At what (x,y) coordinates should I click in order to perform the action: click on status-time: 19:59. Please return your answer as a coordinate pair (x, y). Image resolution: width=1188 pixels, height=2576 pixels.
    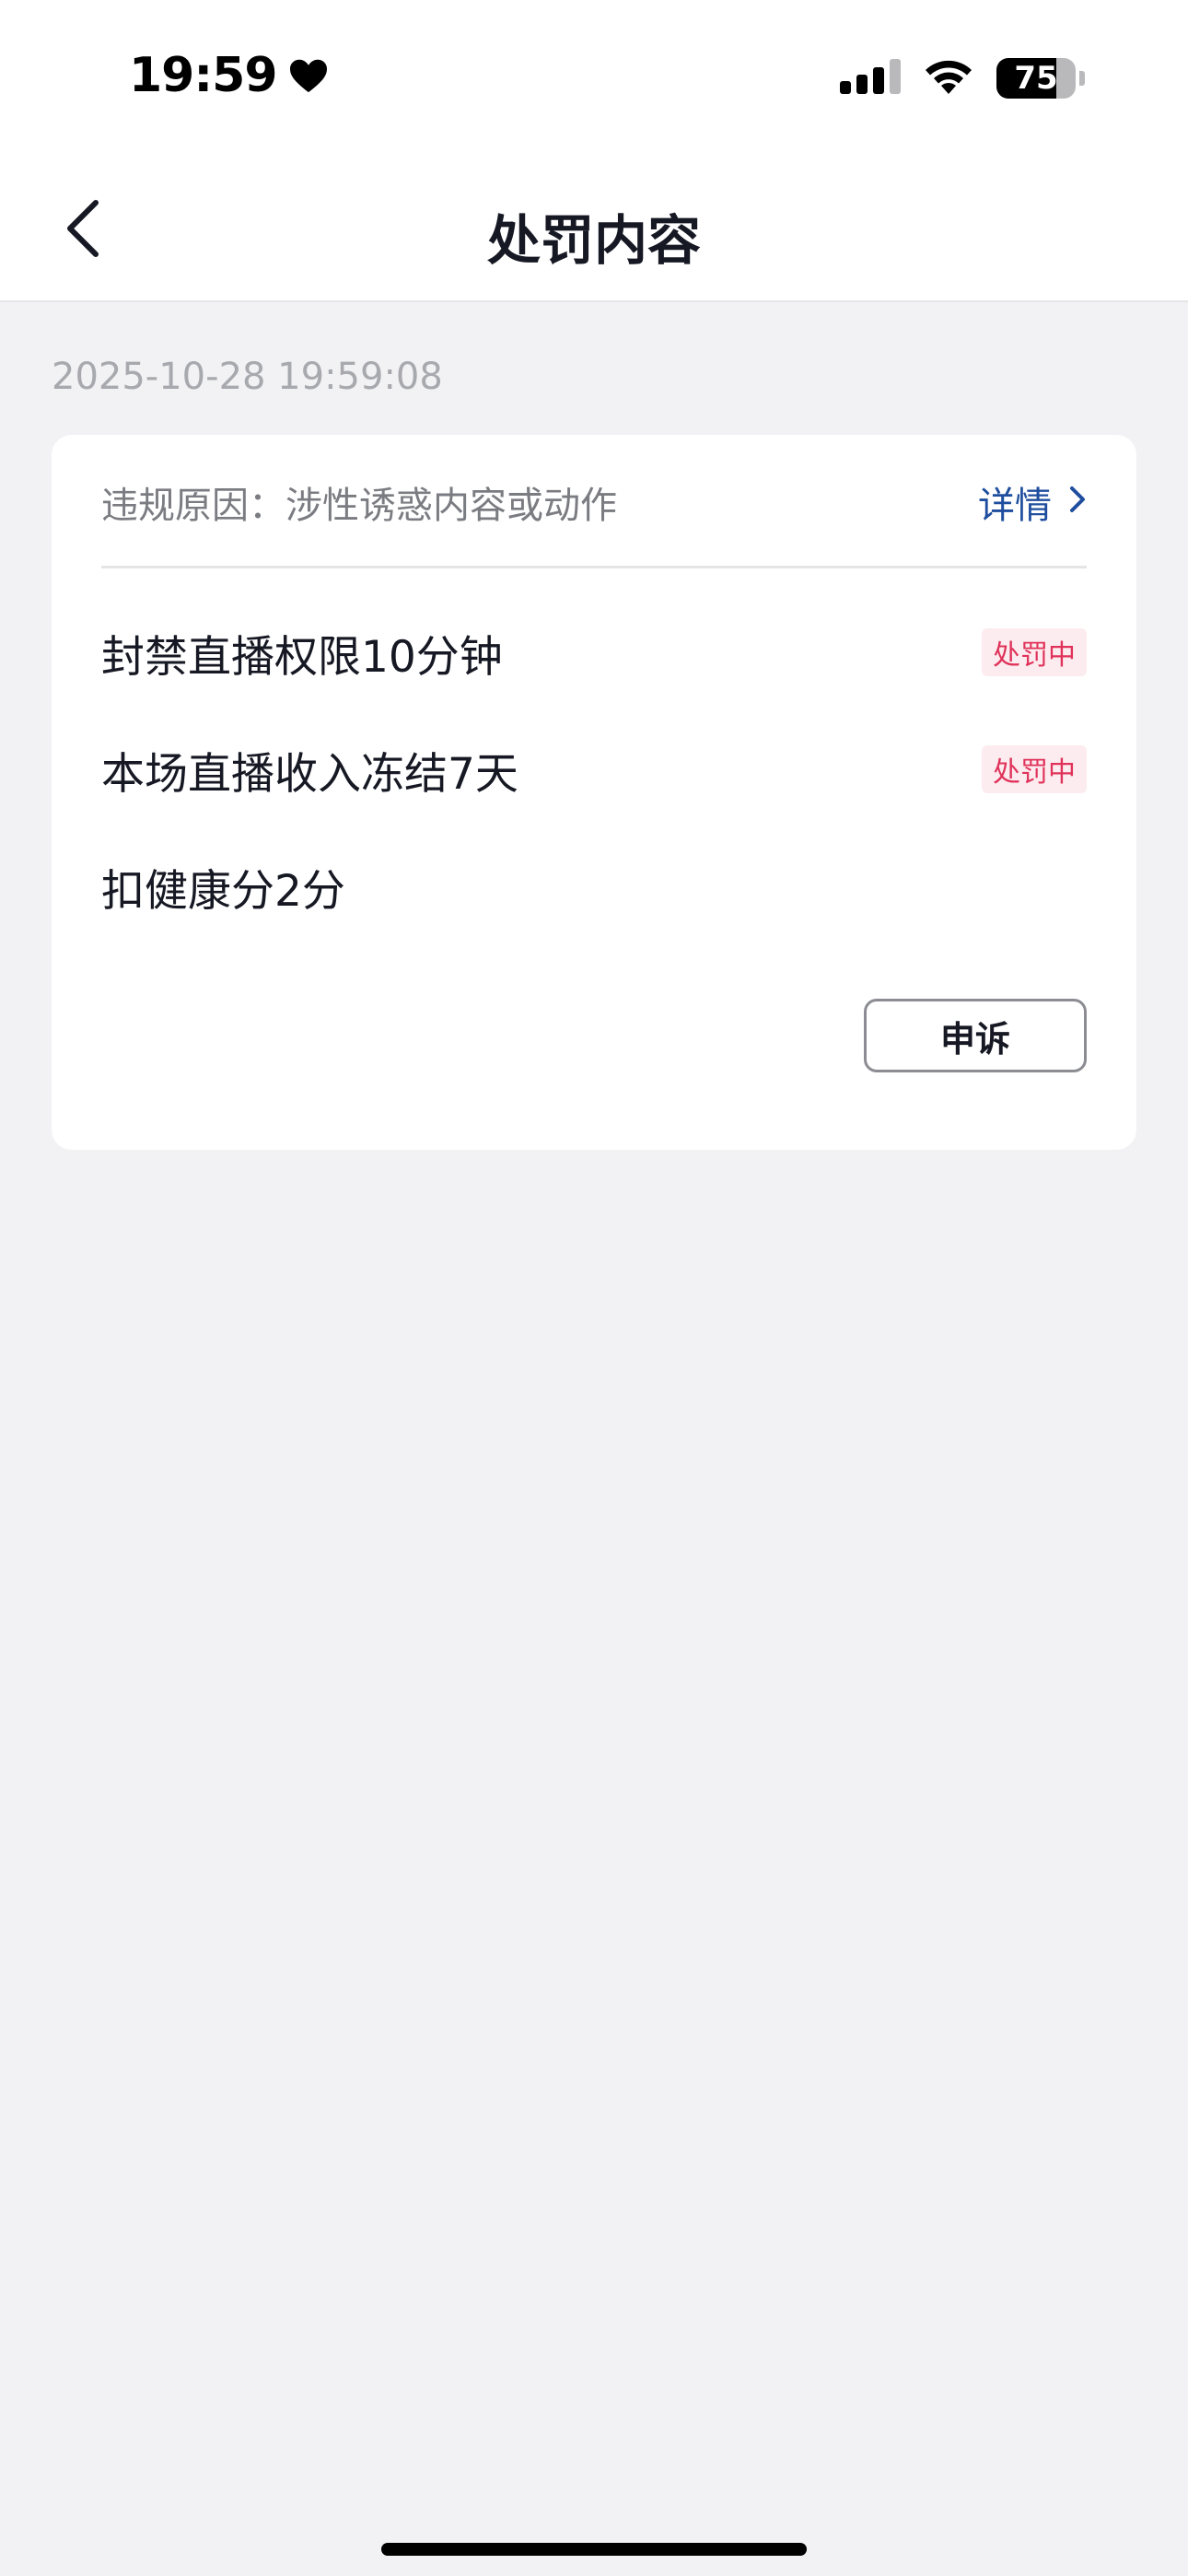
    Looking at the image, I should click on (229, 75).